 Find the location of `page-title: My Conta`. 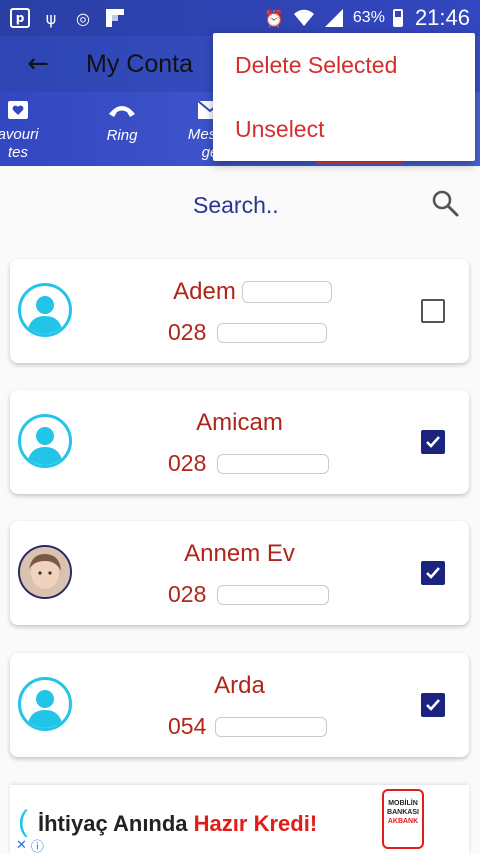

page-title: My Conta is located at coordinates (139, 63).